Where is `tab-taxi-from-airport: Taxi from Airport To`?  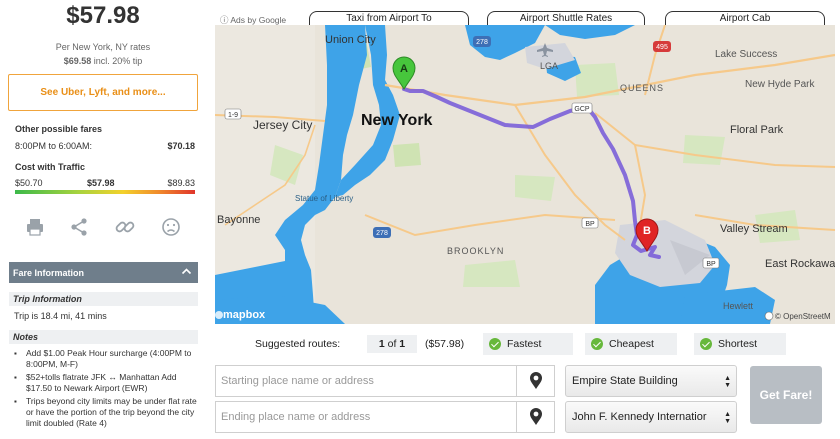 tab-taxi-from-airport: Taxi from Airport To is located at coordinates (389, 18).